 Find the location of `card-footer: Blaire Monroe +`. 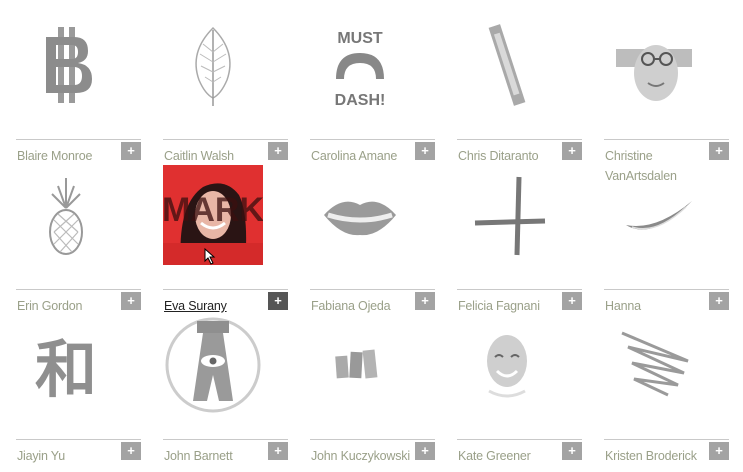

card-footer: Blaire Monroe + is located at coordinates (78, 151).